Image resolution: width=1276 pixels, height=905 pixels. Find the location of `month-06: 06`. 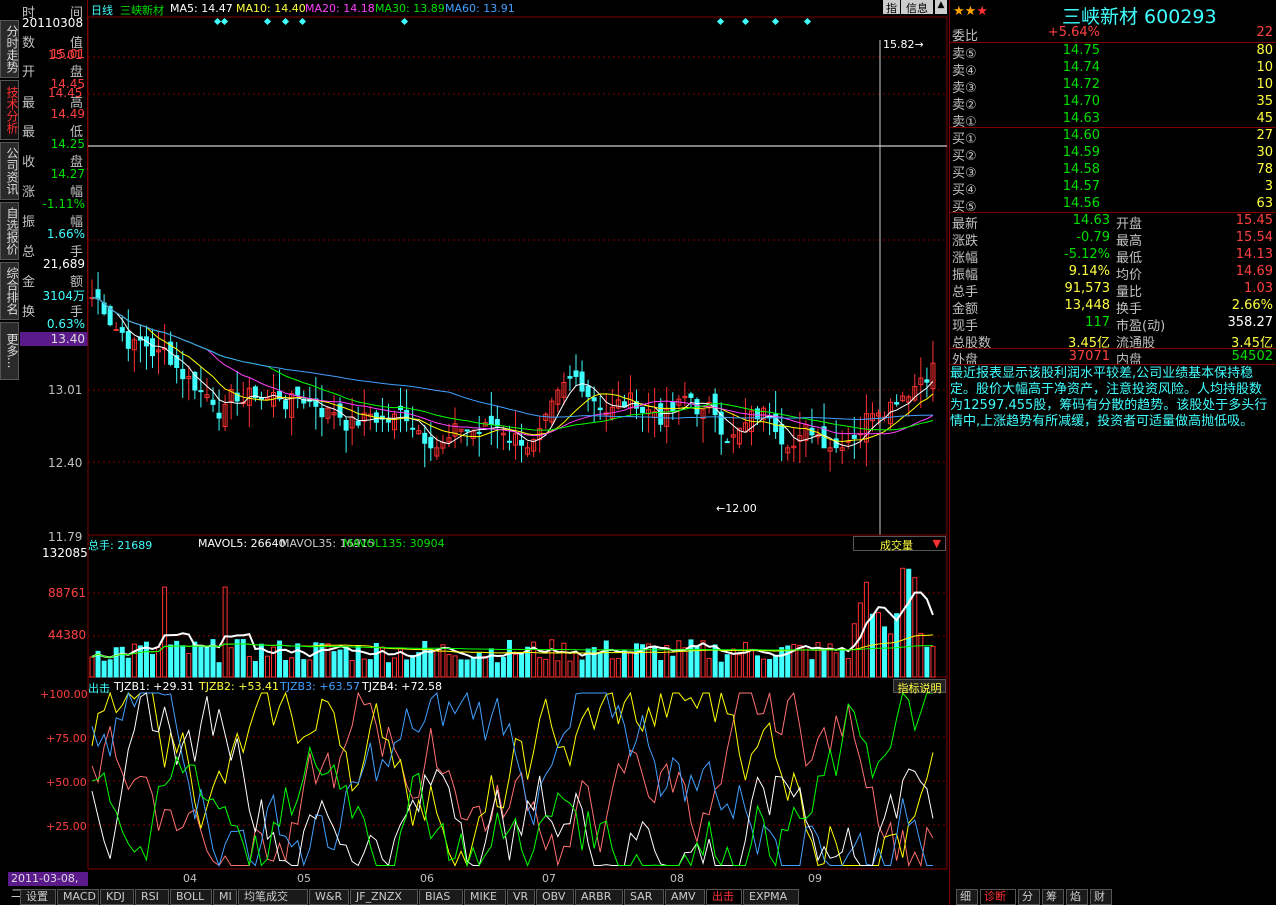

month-06: 06 is located at coordinates (427, 878).